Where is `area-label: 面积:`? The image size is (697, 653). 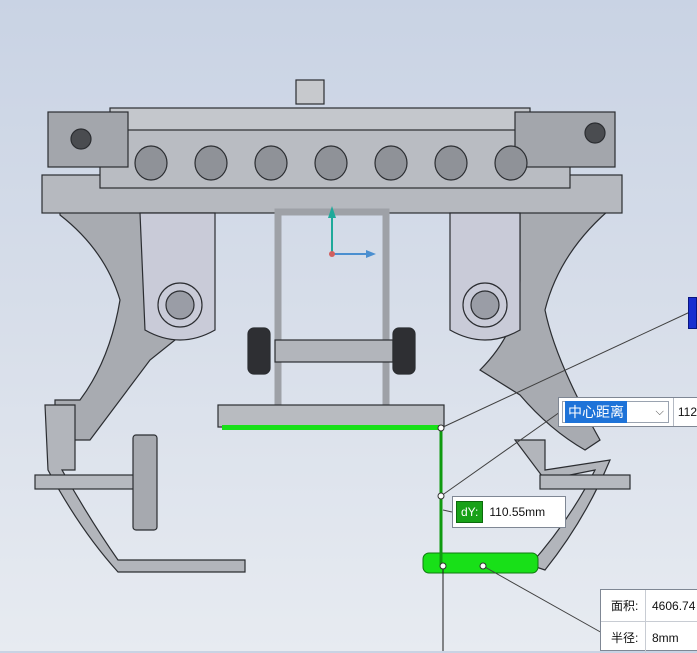
area-label: 面积: is located at coordinates (625, 606).